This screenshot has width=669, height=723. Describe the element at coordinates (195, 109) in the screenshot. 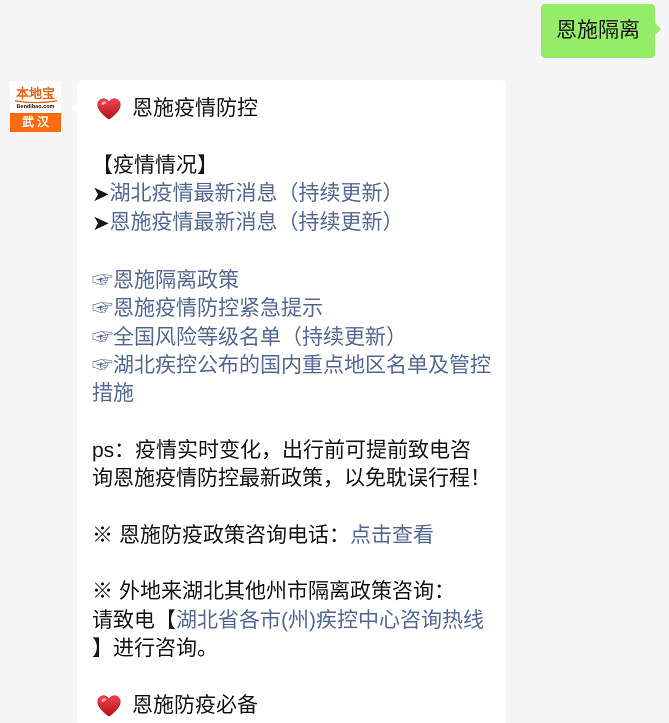

I see `heading-text: 恩施疫情防控` at that location.